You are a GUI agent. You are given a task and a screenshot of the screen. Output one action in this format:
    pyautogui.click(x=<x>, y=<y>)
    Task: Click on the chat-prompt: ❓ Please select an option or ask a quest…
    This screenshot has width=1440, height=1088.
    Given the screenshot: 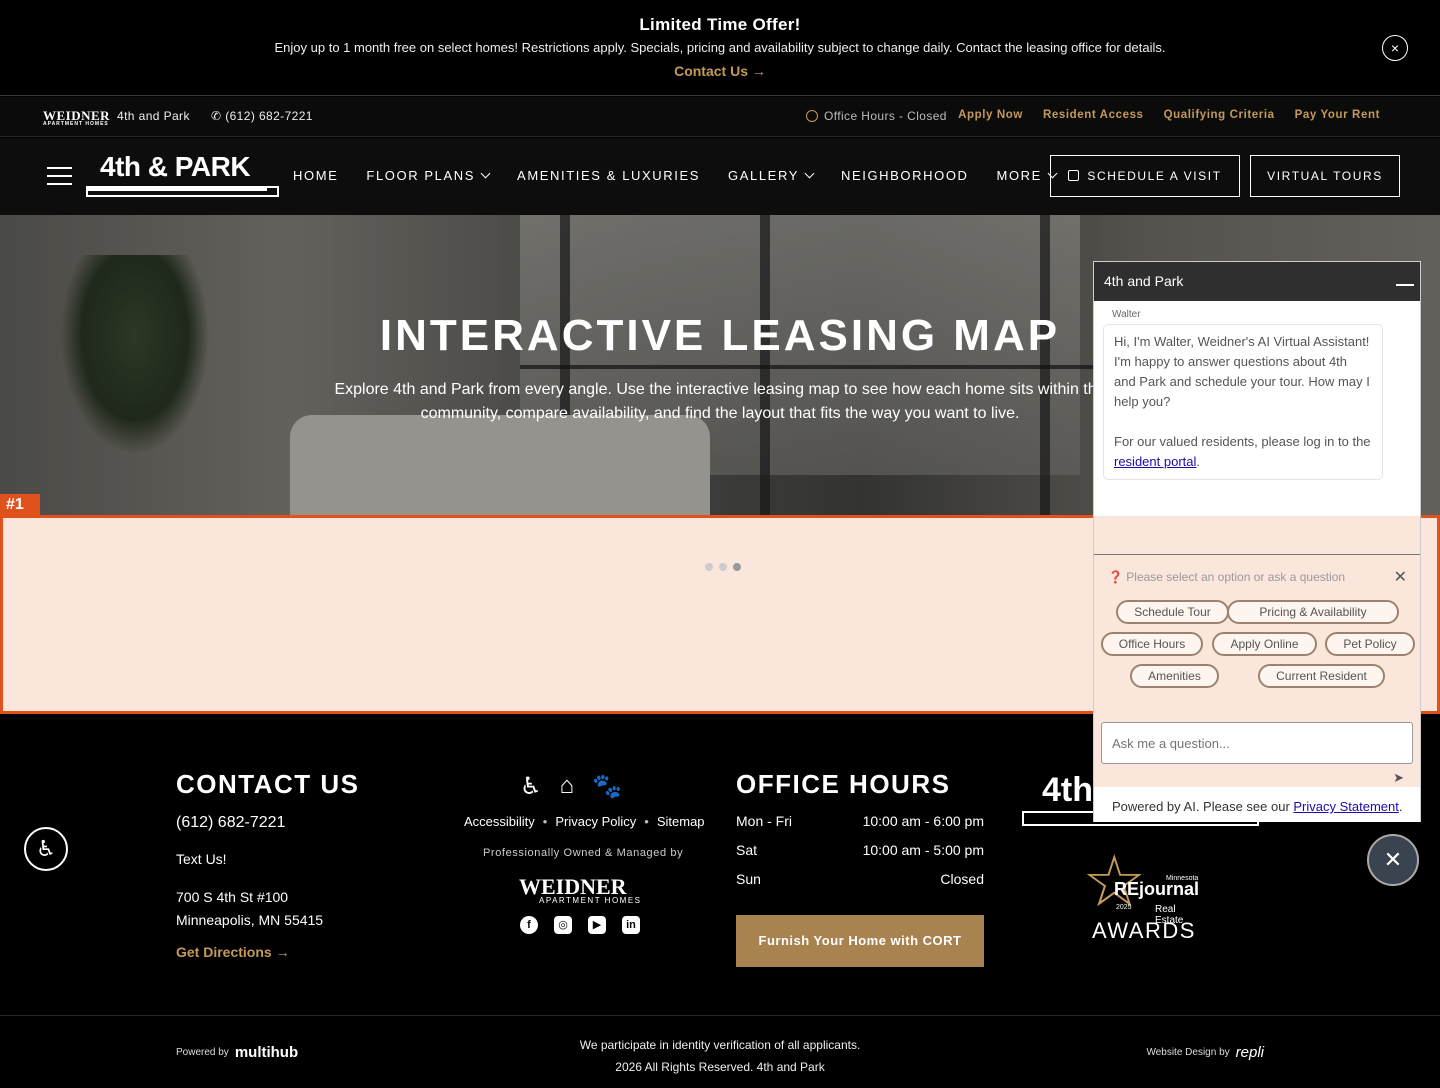 What is the action you would take?
    pyautogui.click(x=1227, y=577)
    